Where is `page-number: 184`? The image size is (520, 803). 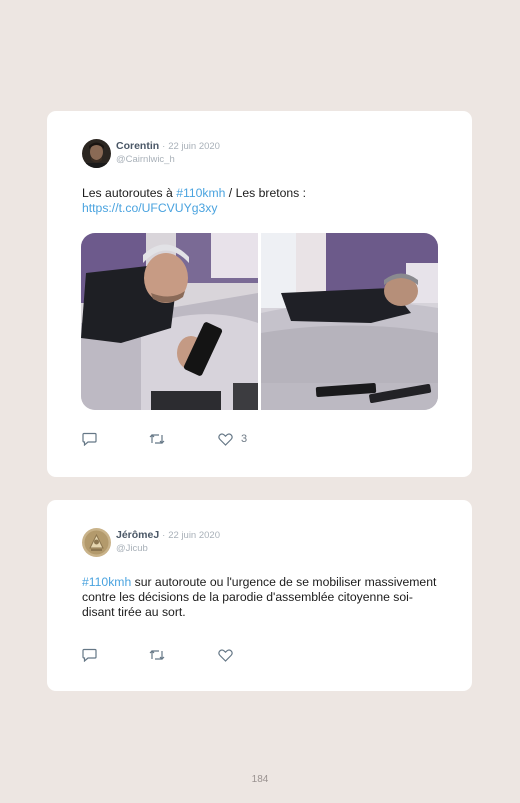 page-number: 184 is located at coordinates (260, 779).